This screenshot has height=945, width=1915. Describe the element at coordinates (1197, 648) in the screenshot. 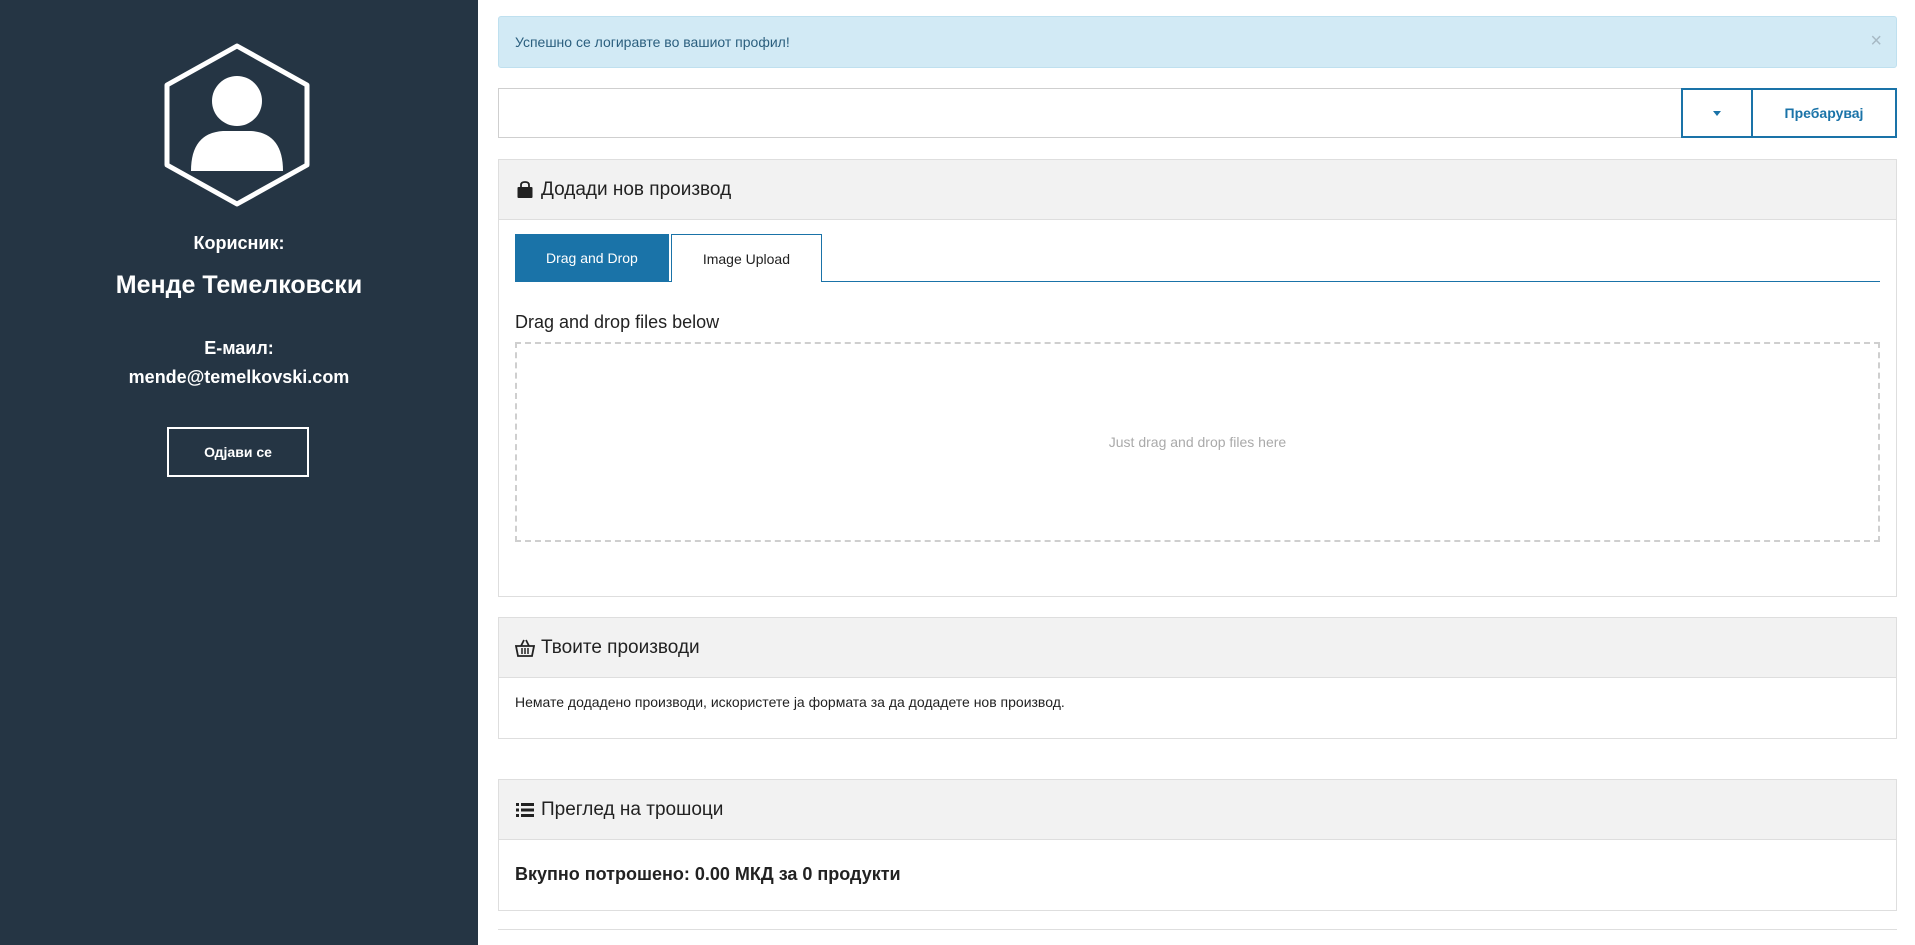

I see `your-products-heading: Твоите производи` at that location.